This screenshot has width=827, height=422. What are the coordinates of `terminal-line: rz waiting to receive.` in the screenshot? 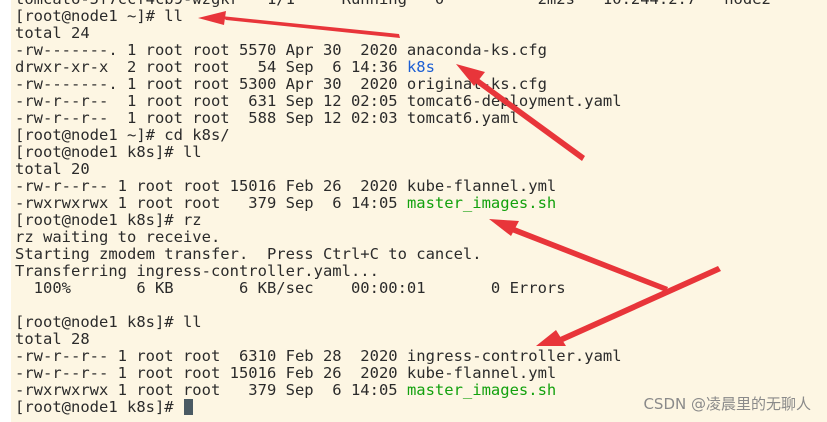 It's located at (117, 237).